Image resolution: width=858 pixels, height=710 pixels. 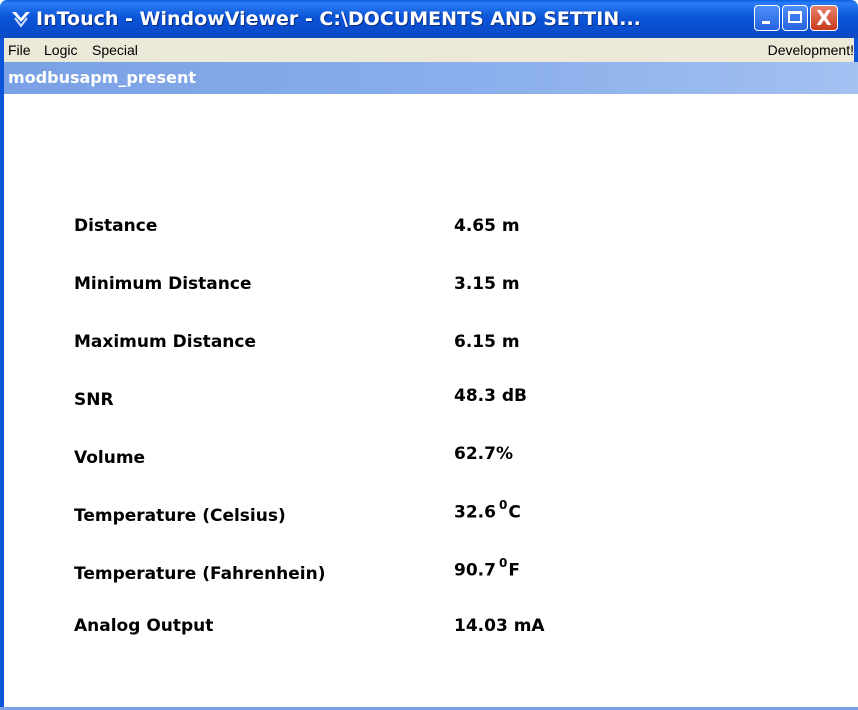 I want to click on inner-window-caption: modbusapm_present, so click(x=429, y=78).